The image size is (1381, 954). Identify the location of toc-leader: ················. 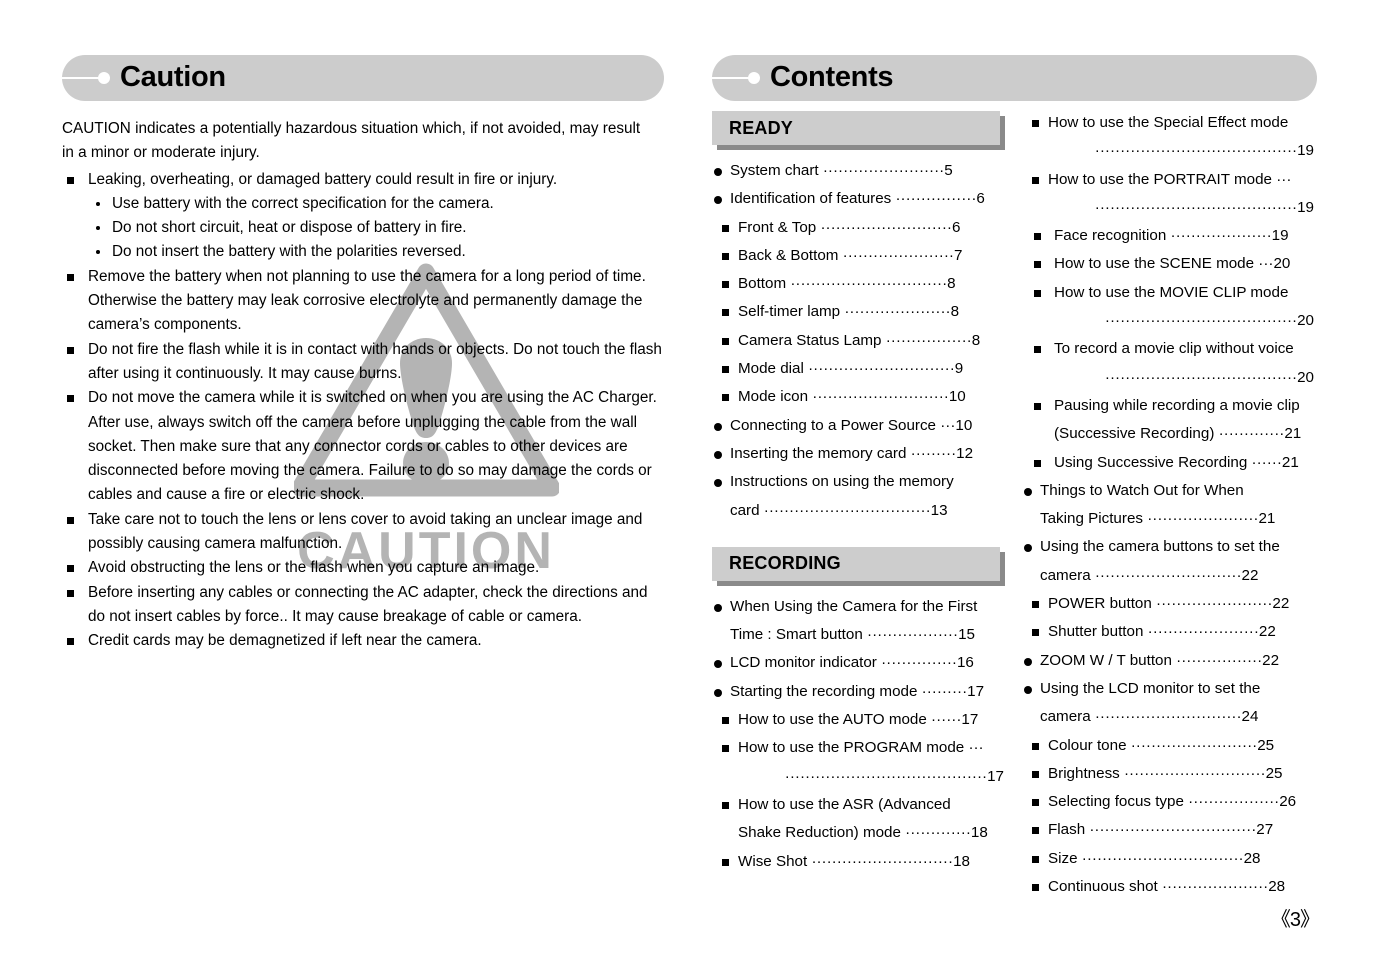
(934, 199).